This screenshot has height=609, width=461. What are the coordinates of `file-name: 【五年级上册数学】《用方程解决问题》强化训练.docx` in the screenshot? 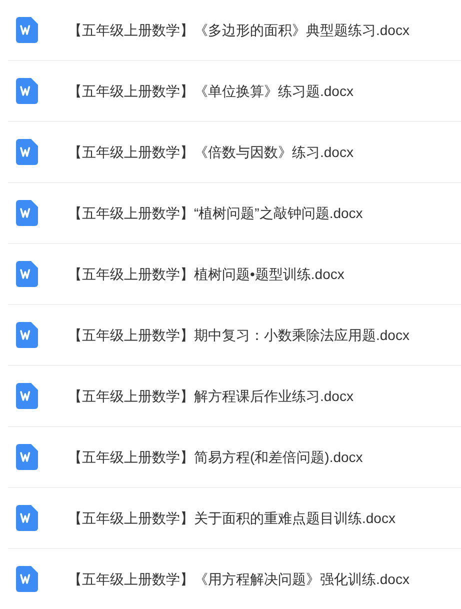 It's located at (239, 579).